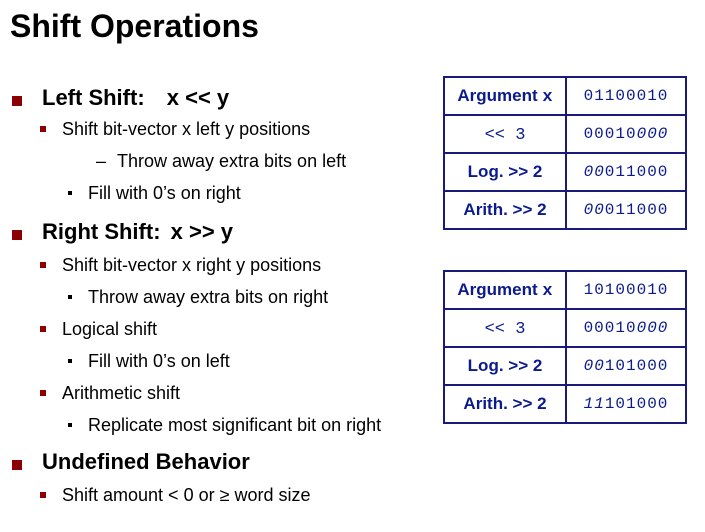 This screenshot has height=532, width=705. I want to click on row-value: 10100010, so click(626, 290).